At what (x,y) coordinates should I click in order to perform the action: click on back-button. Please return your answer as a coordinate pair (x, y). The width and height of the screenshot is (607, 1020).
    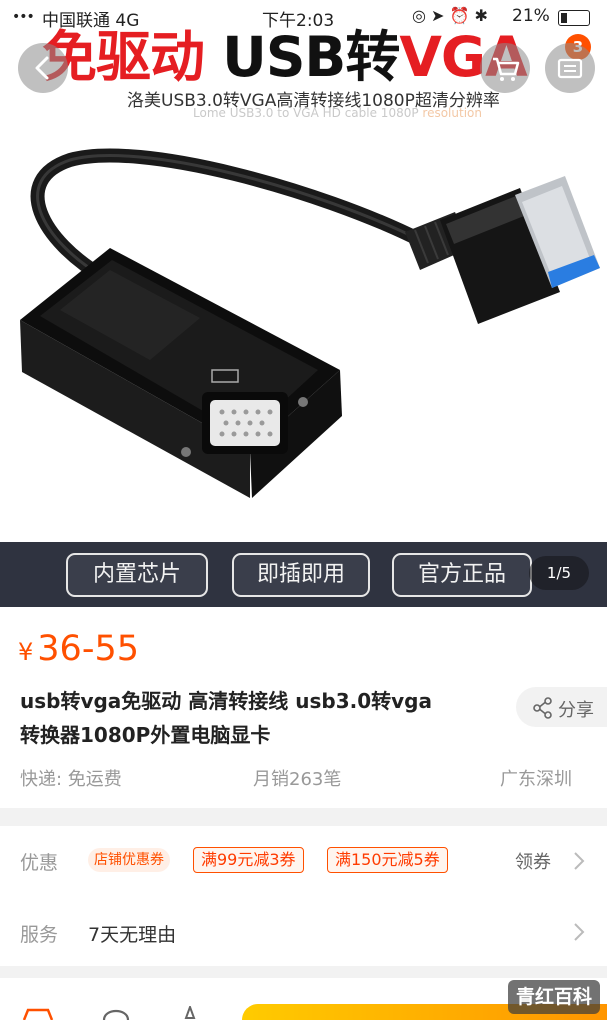
    Looking at the image, I should click on (43, 68).